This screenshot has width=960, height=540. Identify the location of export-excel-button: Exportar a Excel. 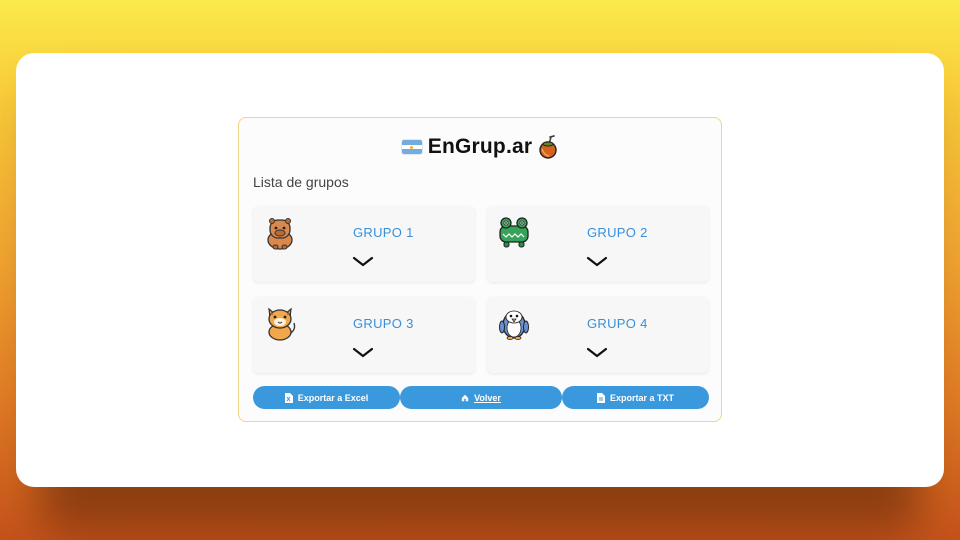
(326, 397).